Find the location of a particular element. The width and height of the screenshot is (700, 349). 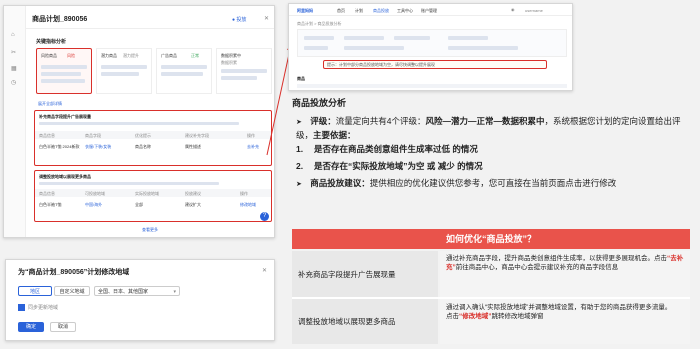

section-title: 关键指标分析 is located at coordinates (51, 42).